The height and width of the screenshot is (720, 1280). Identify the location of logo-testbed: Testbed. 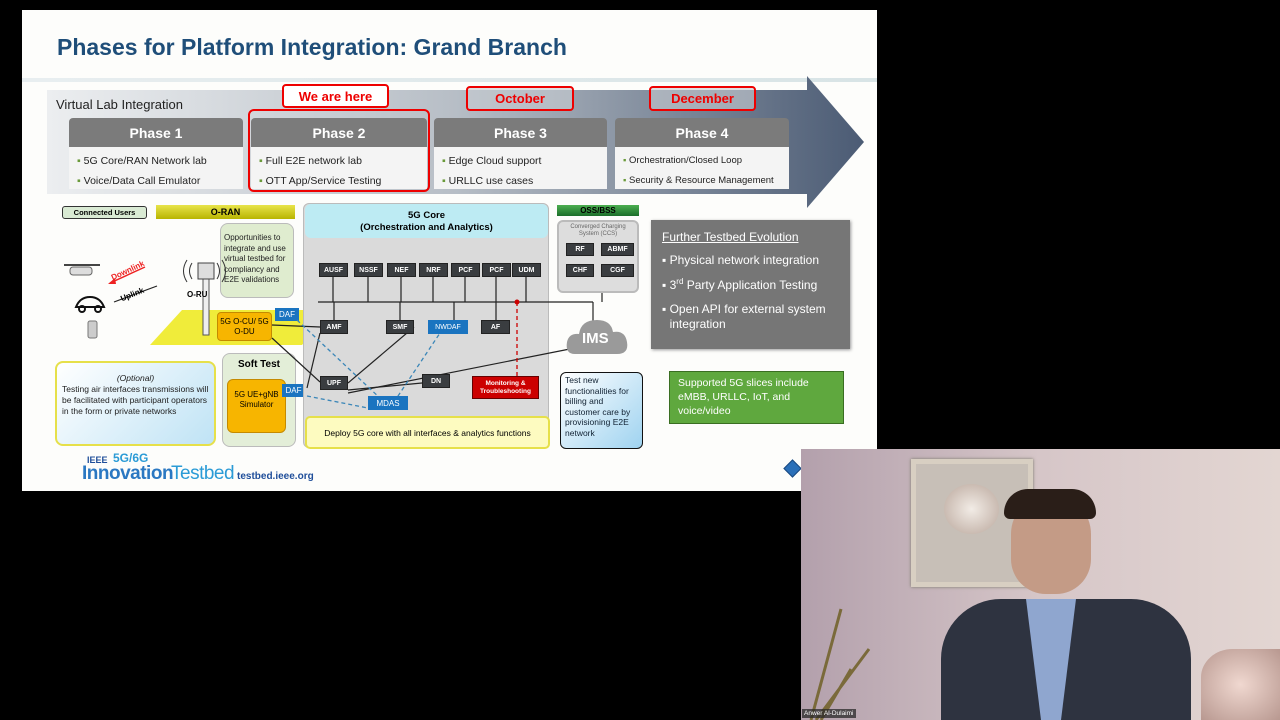
(203, 473).